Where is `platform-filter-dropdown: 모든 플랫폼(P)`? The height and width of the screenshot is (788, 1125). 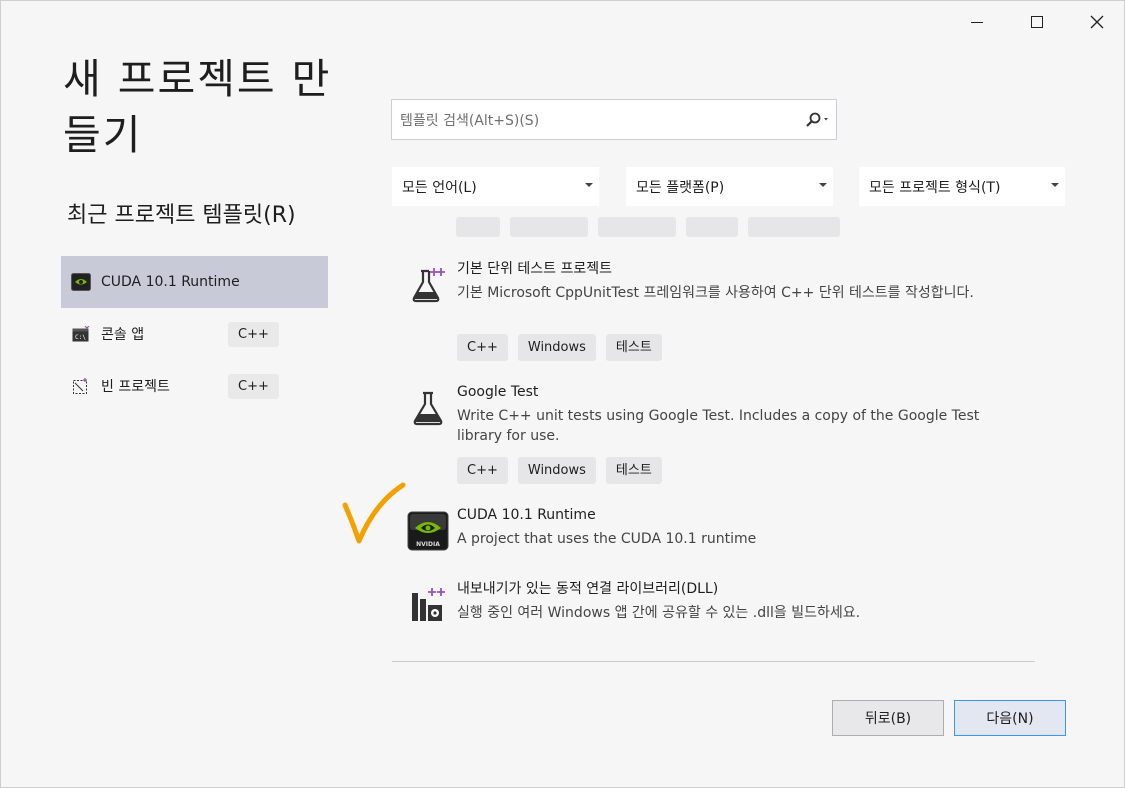
platform-filter-dropdown: 모든 플랫폼(P) is located at coordinates (729, 186).